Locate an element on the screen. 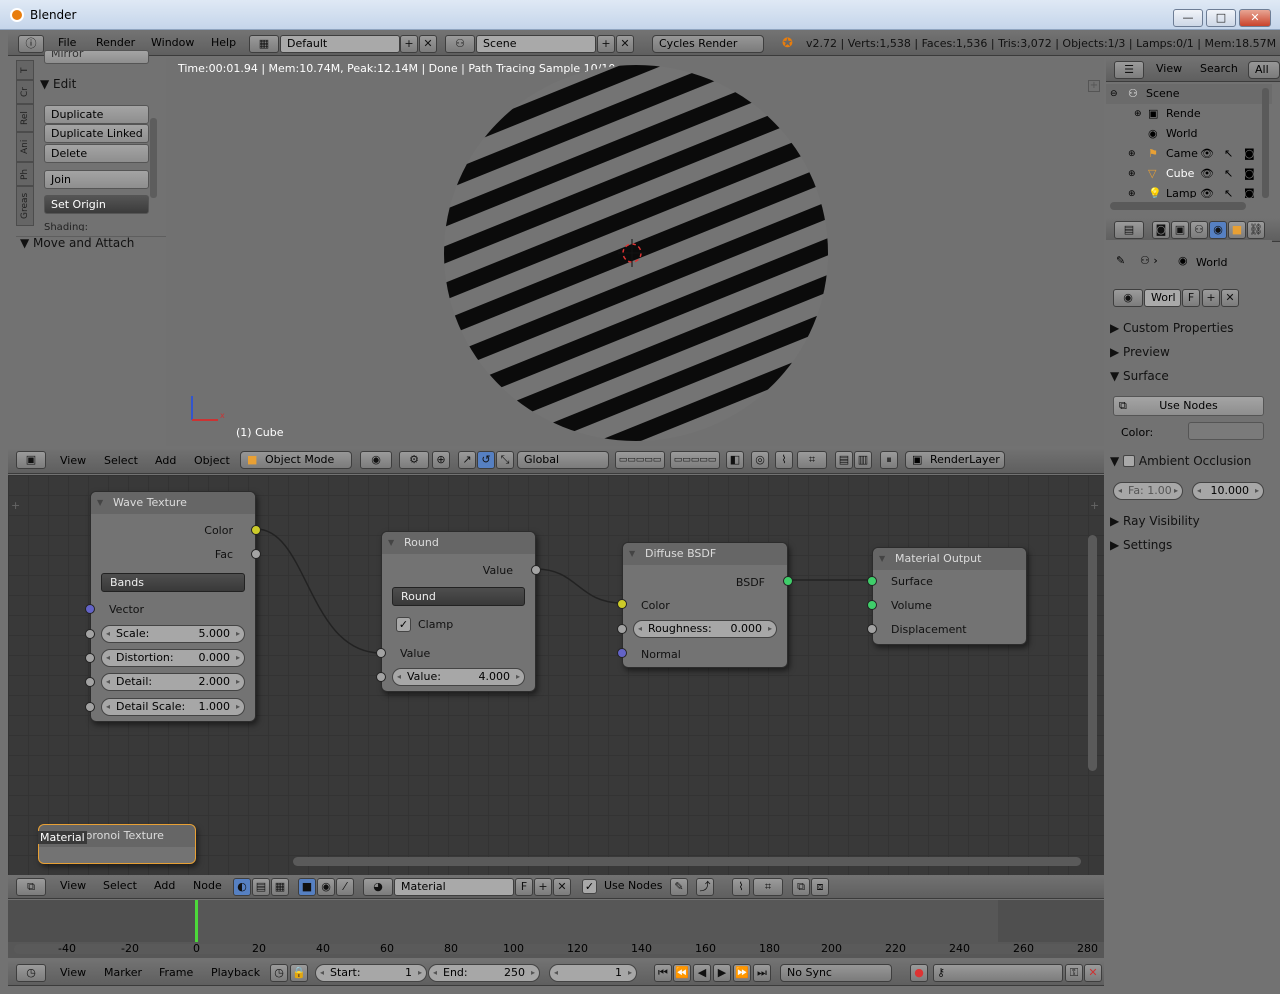 The width and height of the screenshot is (1280, 994). wave-texture-node-header: Wave Texture is located at coordinates (173, 503).